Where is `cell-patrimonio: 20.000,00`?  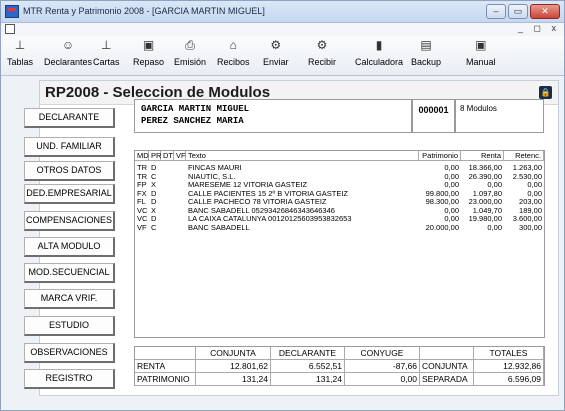
cell-patrimonio: 20.000,00 is located at coordinates (442, 227).